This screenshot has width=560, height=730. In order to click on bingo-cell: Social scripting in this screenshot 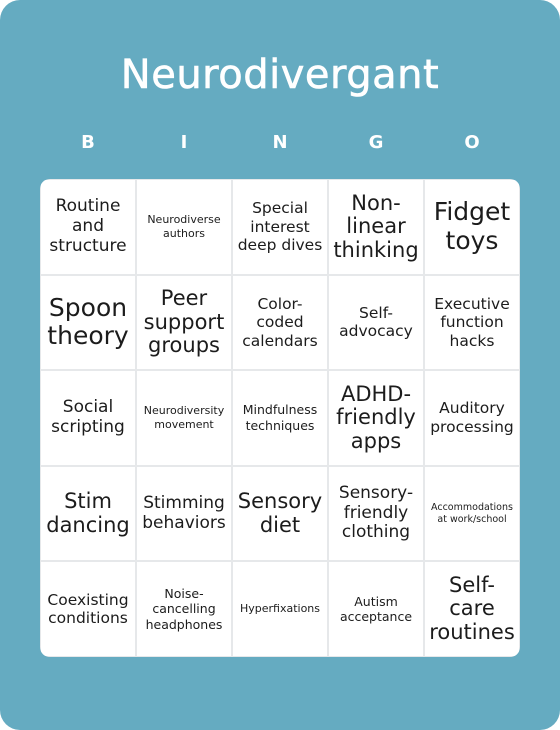, I will do `click(88, 418)`.